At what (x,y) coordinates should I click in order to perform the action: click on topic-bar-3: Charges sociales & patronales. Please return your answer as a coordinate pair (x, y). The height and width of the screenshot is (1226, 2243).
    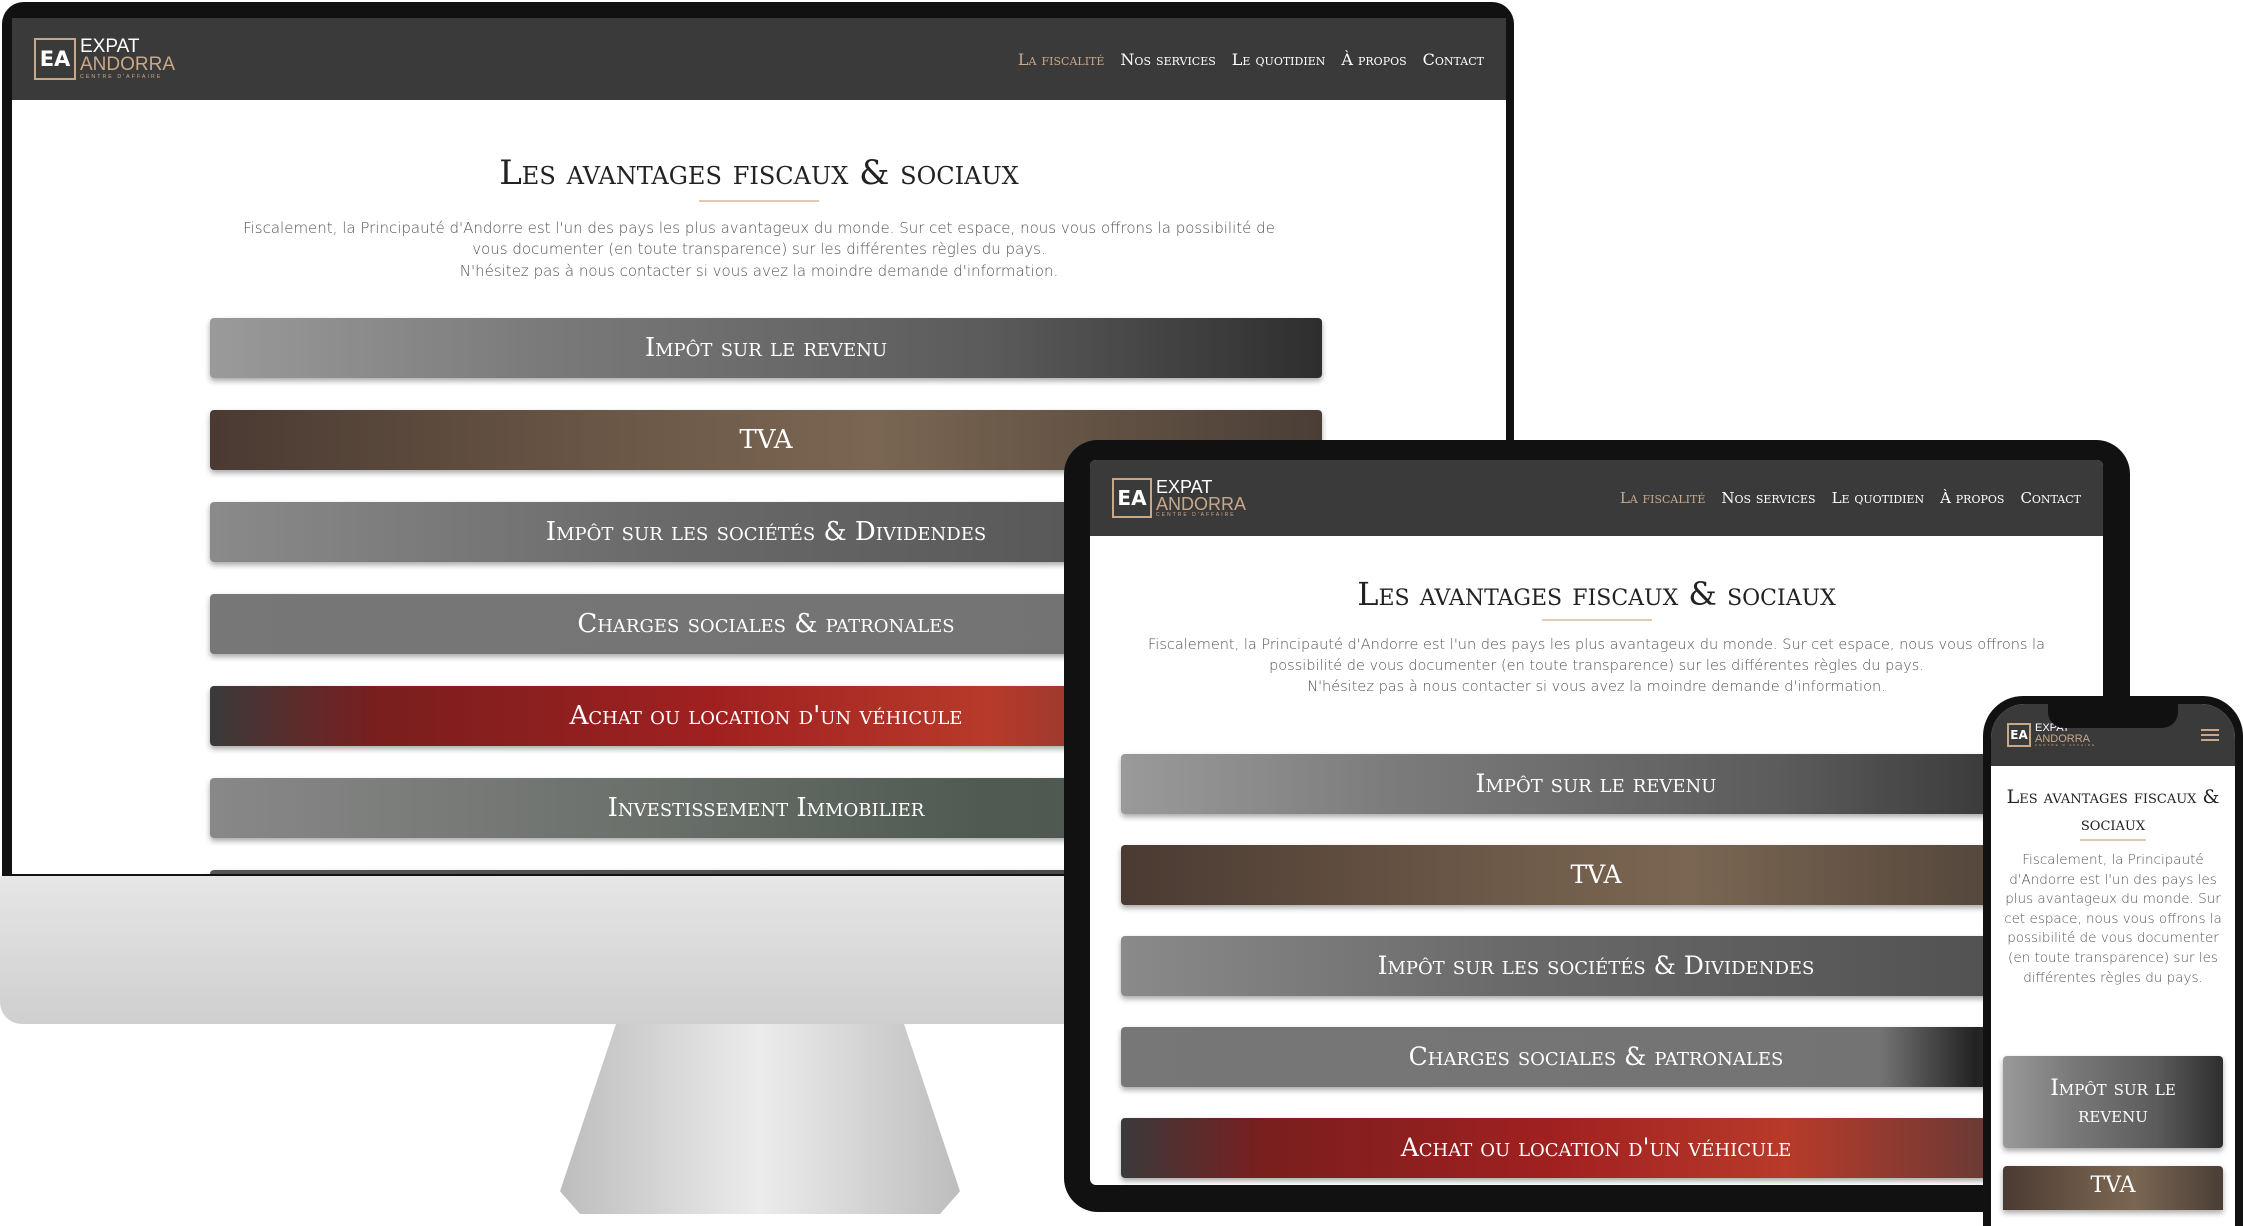
    Looking at the image, I should click on (1596, 1057).